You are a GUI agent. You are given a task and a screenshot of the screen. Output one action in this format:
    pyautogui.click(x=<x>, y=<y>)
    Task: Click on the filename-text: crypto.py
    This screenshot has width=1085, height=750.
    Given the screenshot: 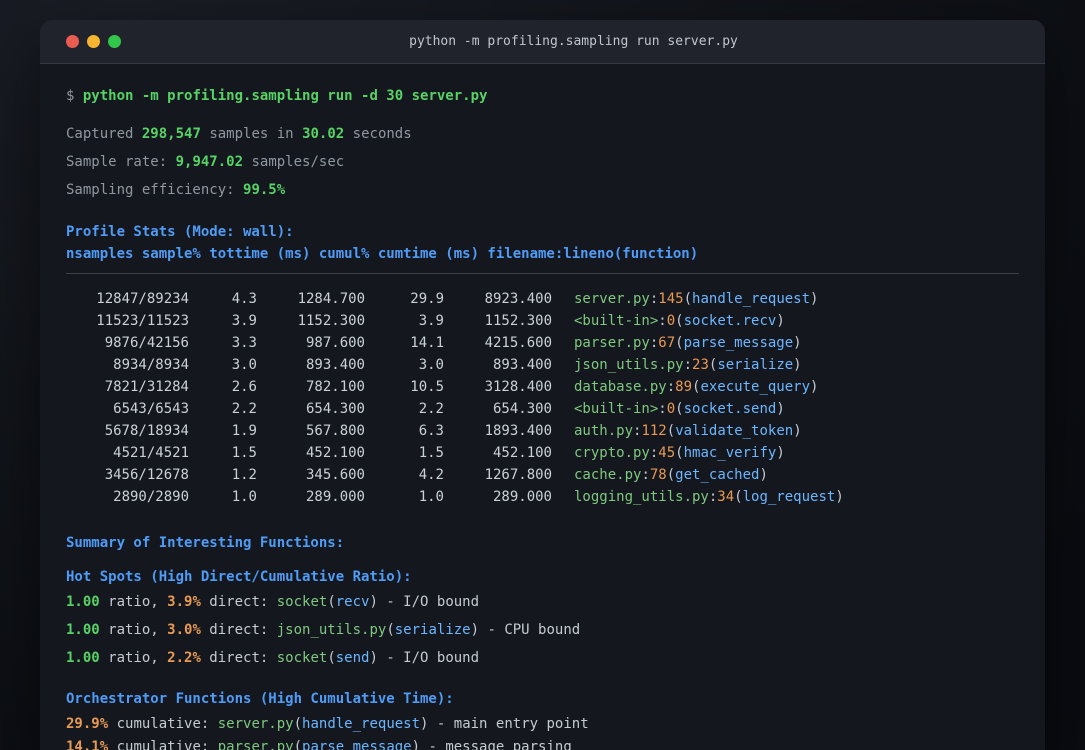 What is the action you would take?
    pyautogui.click(x=612, y=453)
    